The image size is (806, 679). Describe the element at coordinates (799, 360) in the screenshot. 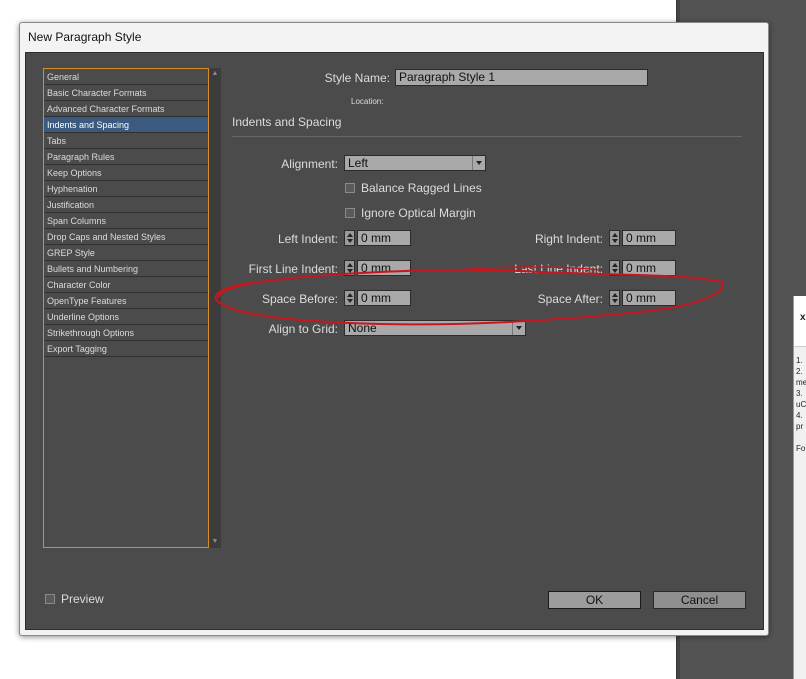

I see `side-panel-line: 1.` at that location.